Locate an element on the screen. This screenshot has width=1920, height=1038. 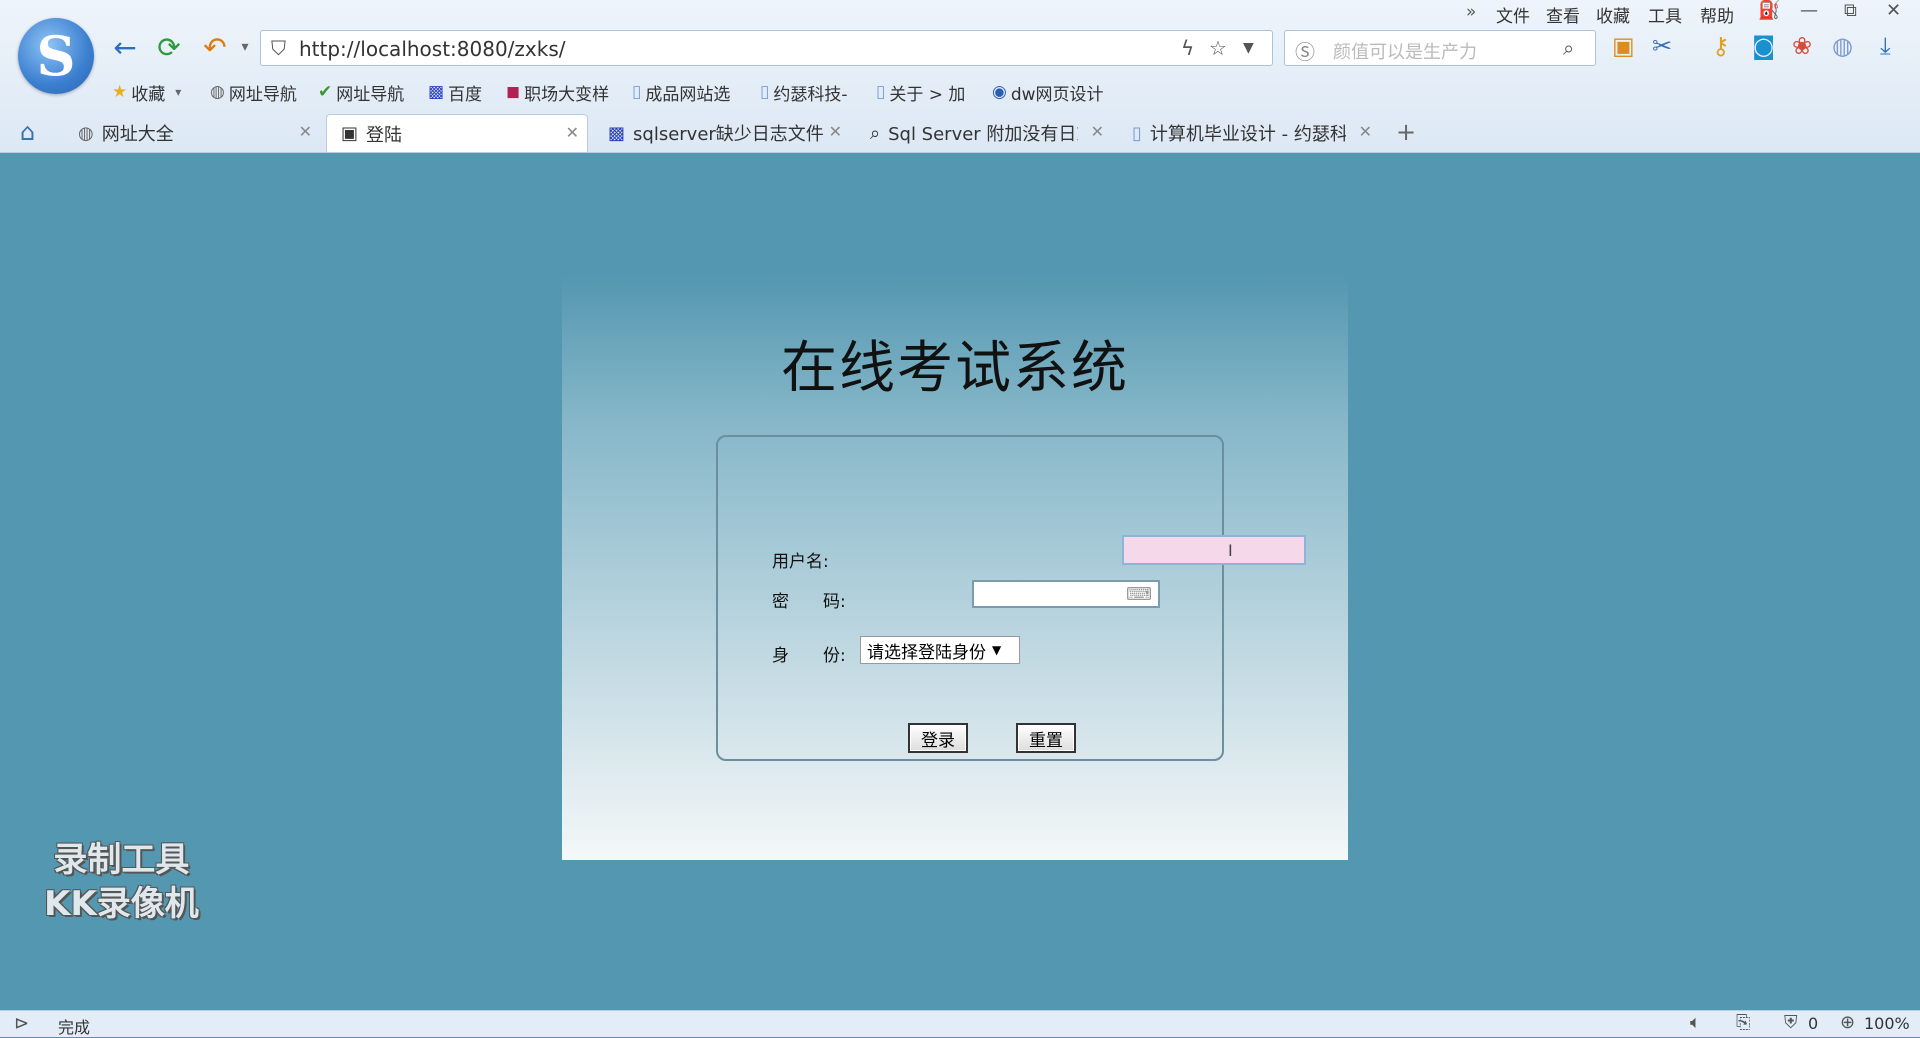
page-title: 在线考试系统 is located at coordinates (955, 368).